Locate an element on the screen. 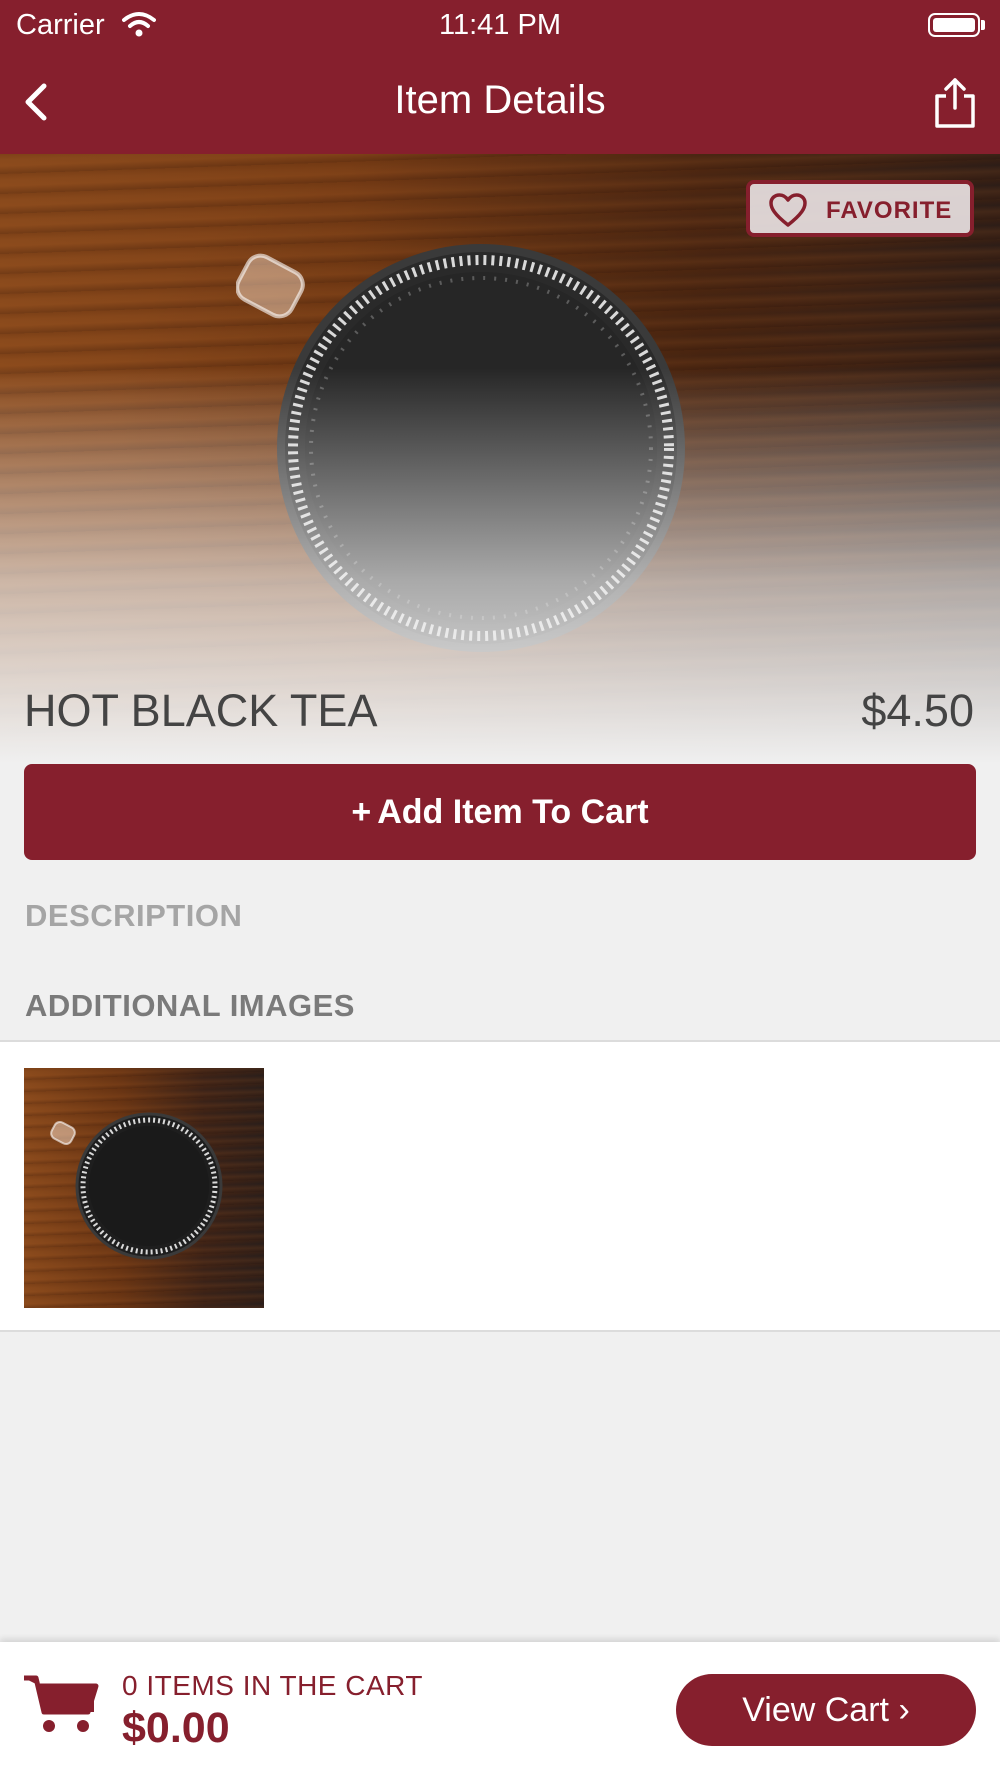 The height and width of the screenshot is (1778, 1000). cart-summary-bar: 0 ITEMS IN THE CART $0.00 View Cart › is located at coordinates (500, 1710).